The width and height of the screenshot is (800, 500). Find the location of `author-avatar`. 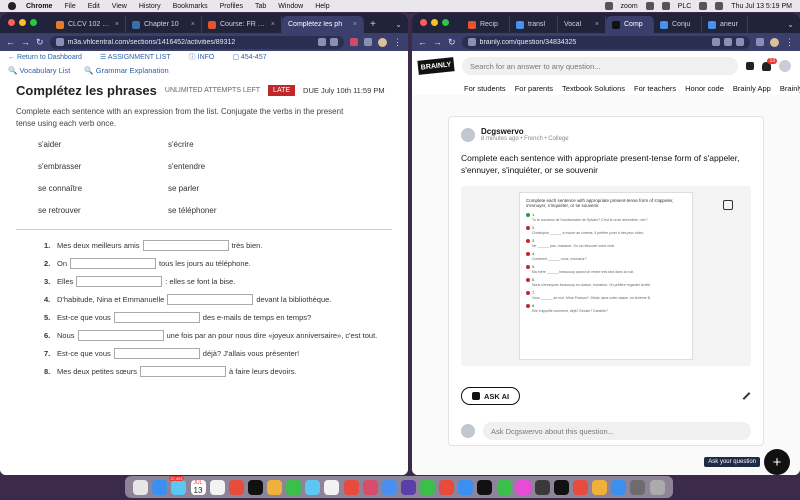

author-avatar is located at coordinates (468, 134).